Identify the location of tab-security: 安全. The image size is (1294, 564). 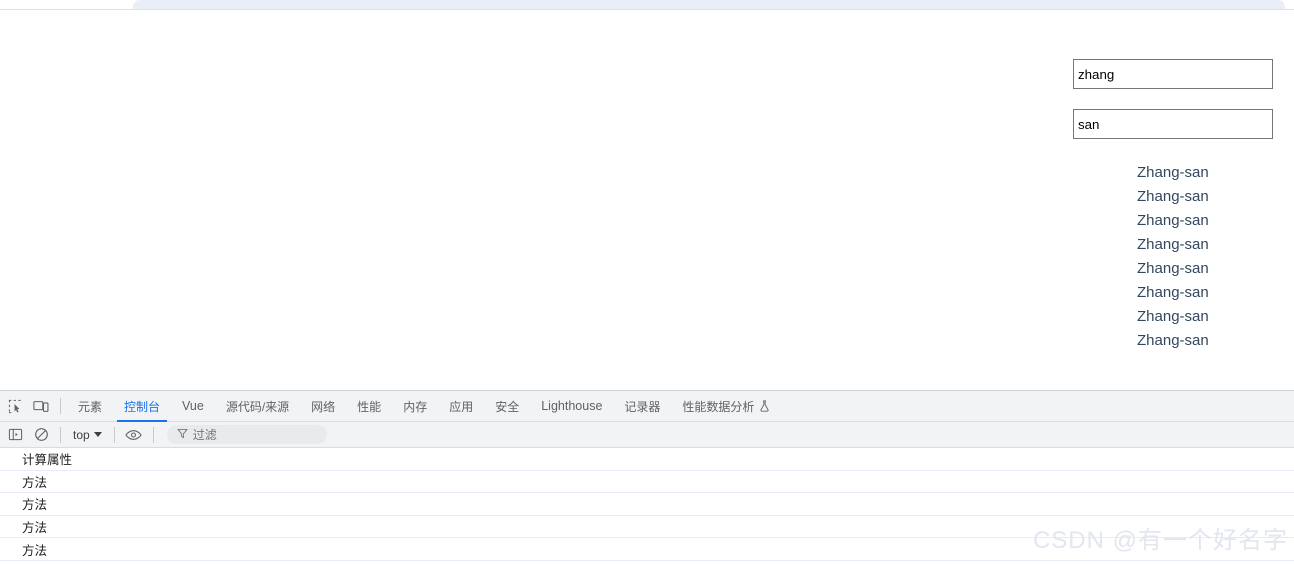
(507, 406).